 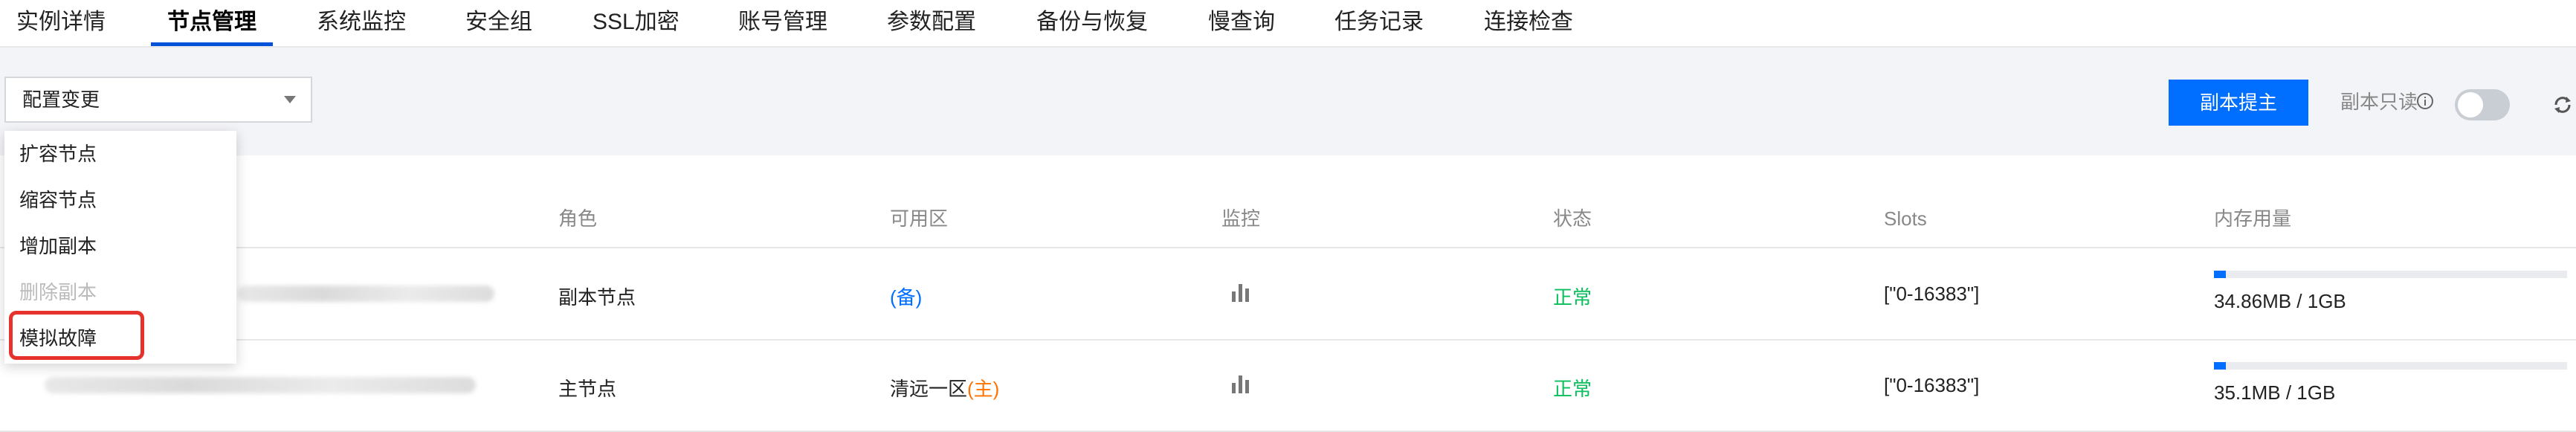 I want to click on tab-system-monitor: 系统监控, so click(x=361, y=22).